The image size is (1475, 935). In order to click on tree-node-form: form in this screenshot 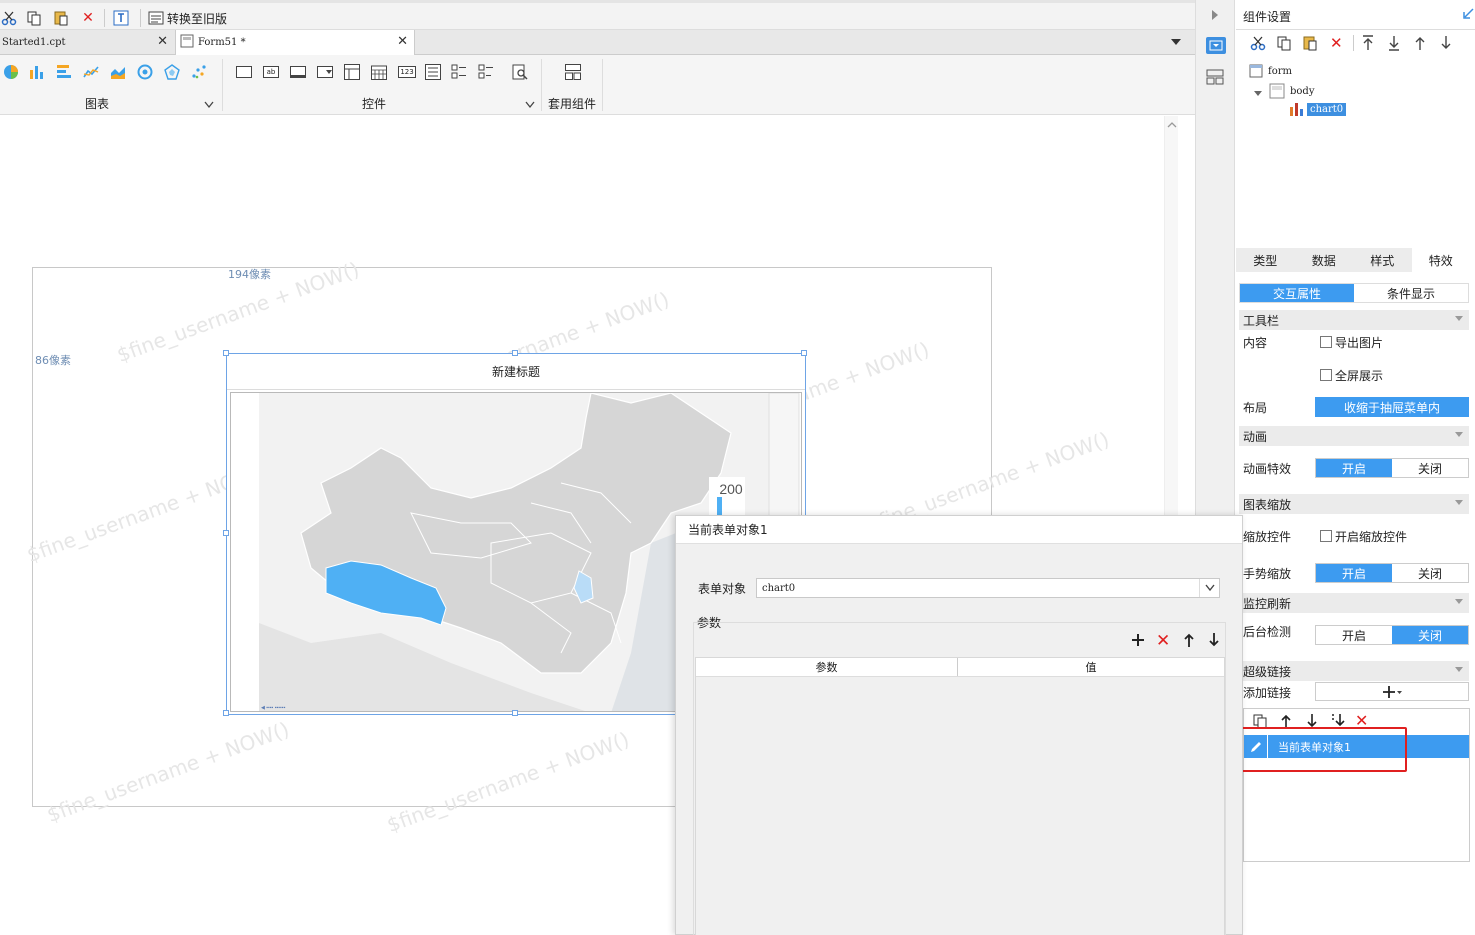, I will do `click(1270, 71)`.